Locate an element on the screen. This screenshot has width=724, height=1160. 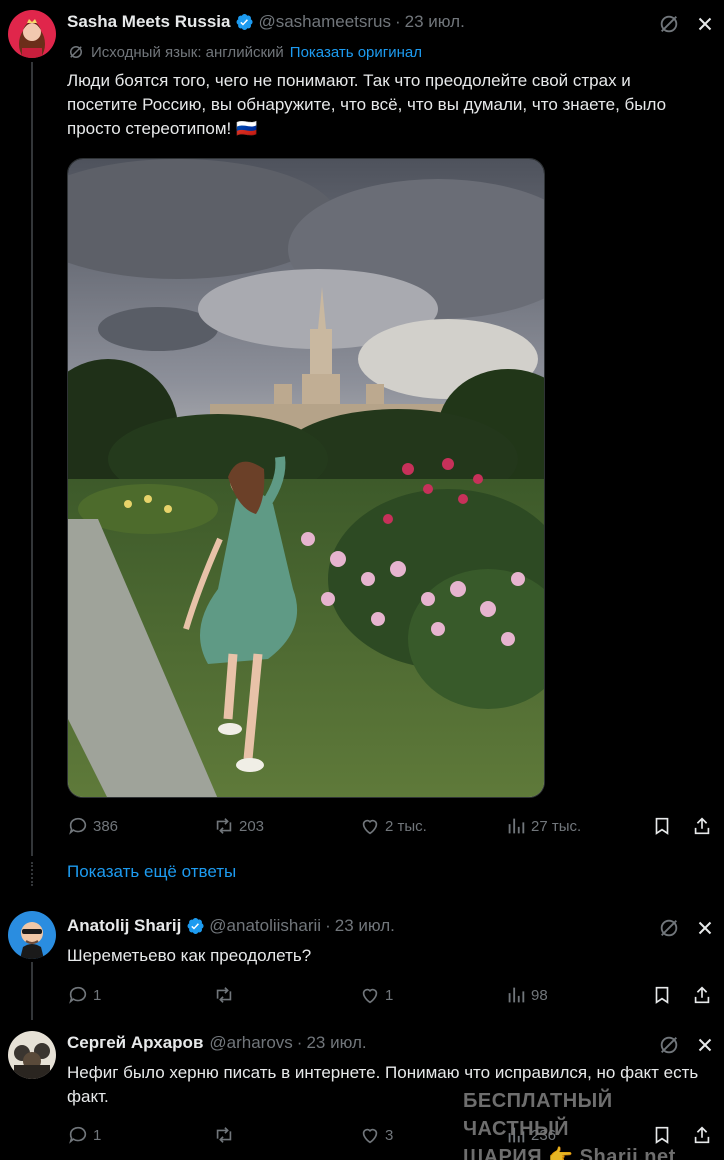
views-button: 27 тыс. is located at coordinates (543, 826).